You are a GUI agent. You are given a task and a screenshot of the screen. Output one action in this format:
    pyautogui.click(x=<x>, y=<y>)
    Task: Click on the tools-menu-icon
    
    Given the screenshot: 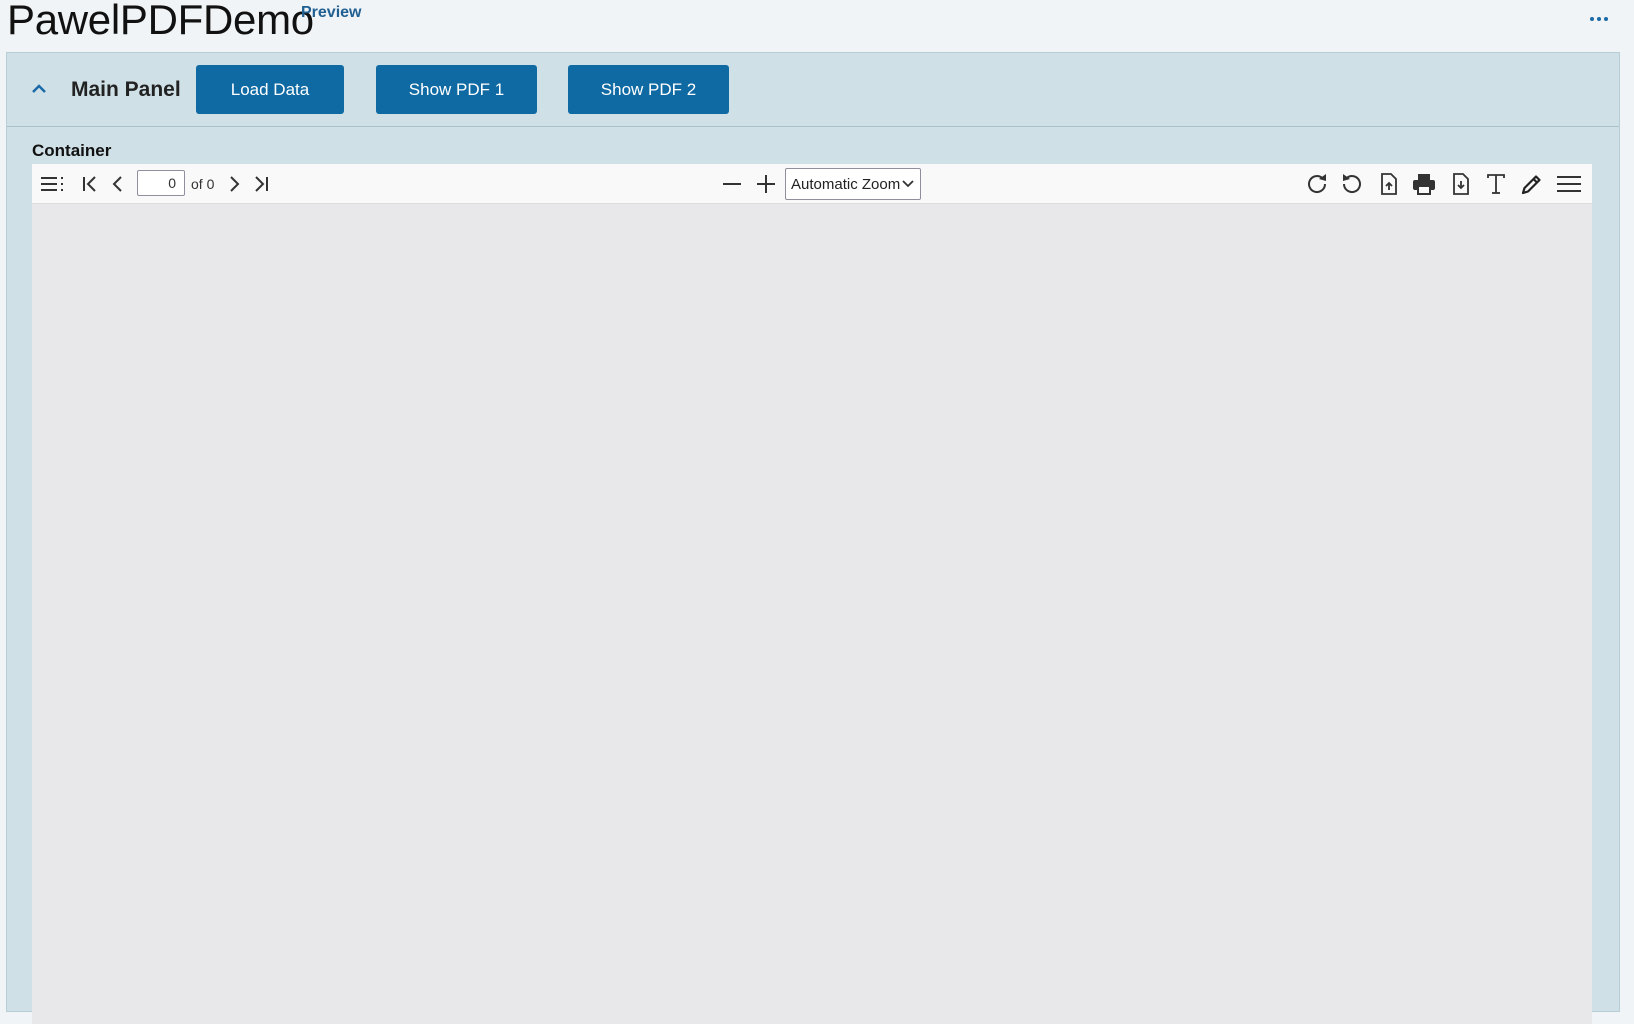 What is the action you would take?
    pyautogui.click(x=1569, y=184)
    